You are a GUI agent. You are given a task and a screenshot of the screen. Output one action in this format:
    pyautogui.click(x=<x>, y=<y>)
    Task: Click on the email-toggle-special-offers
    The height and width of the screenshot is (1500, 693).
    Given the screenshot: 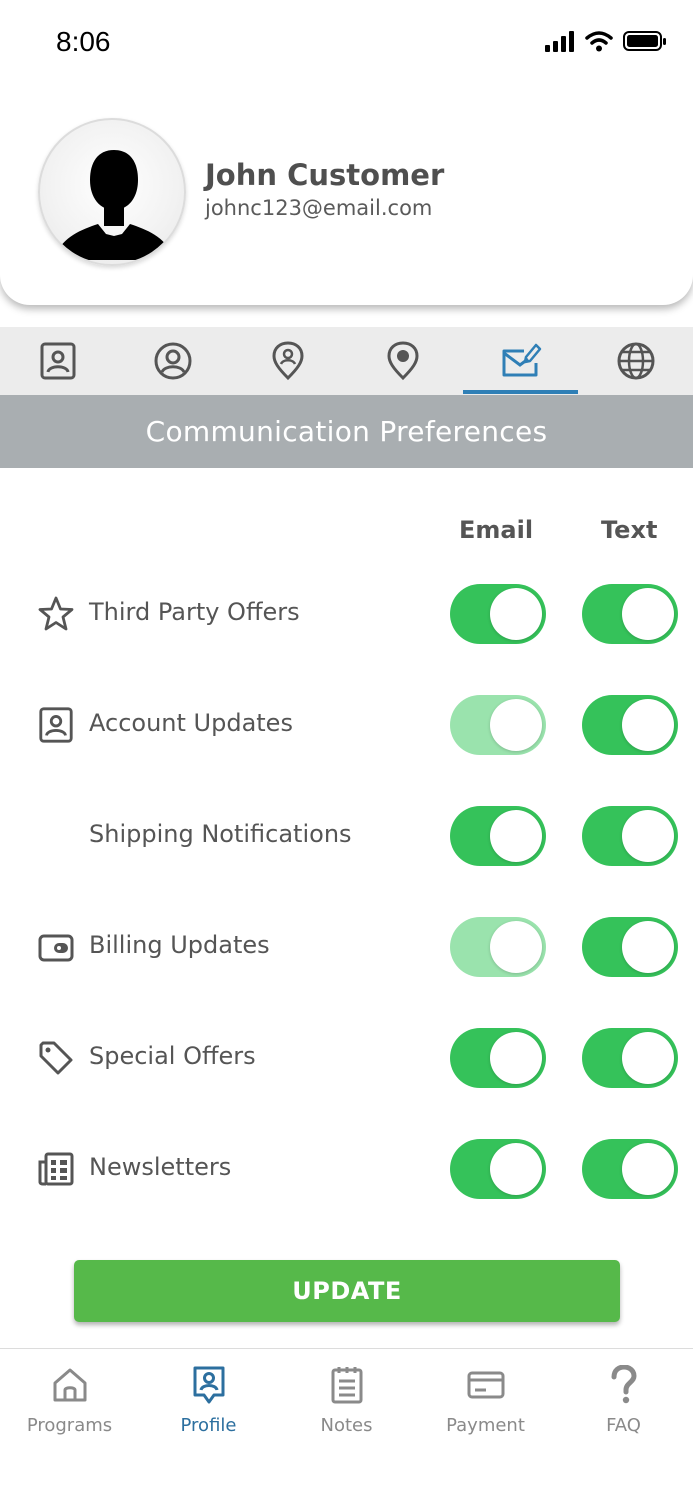 What is the action you would take?
    pyautogui.click(x=498, y=1058)
    